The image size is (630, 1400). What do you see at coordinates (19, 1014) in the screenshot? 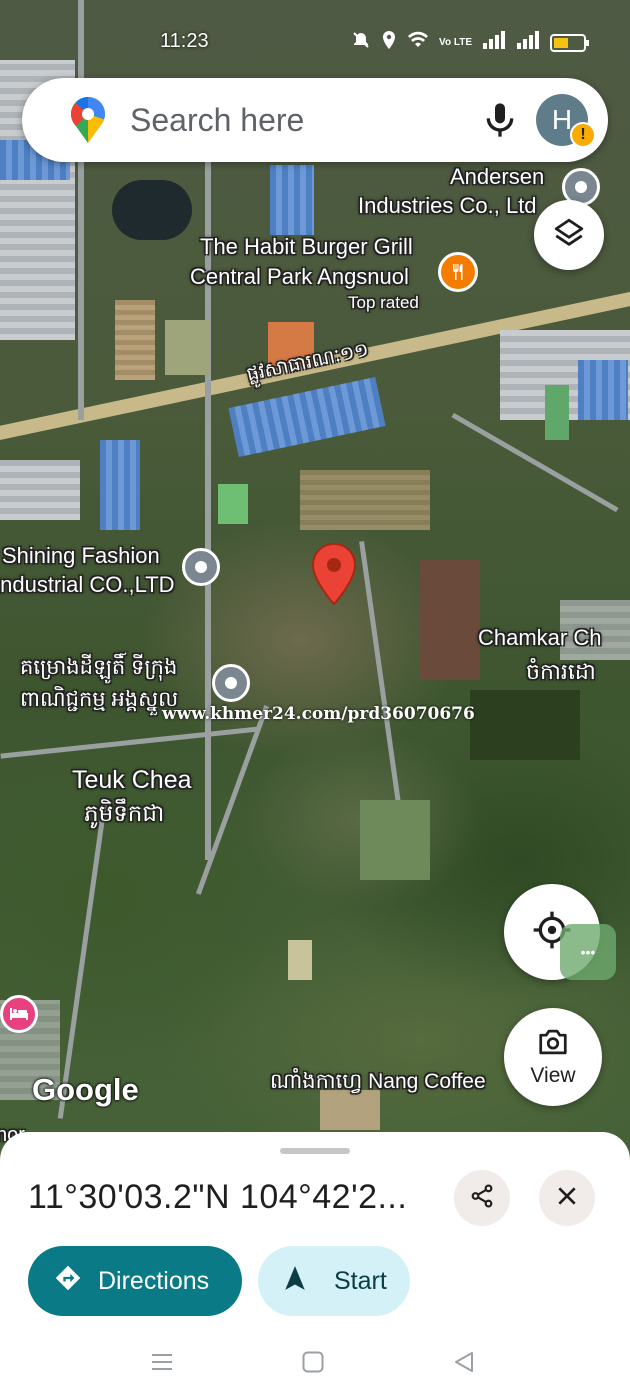
I see `hotel-bed-icon` at bounding box center [19, 1014].